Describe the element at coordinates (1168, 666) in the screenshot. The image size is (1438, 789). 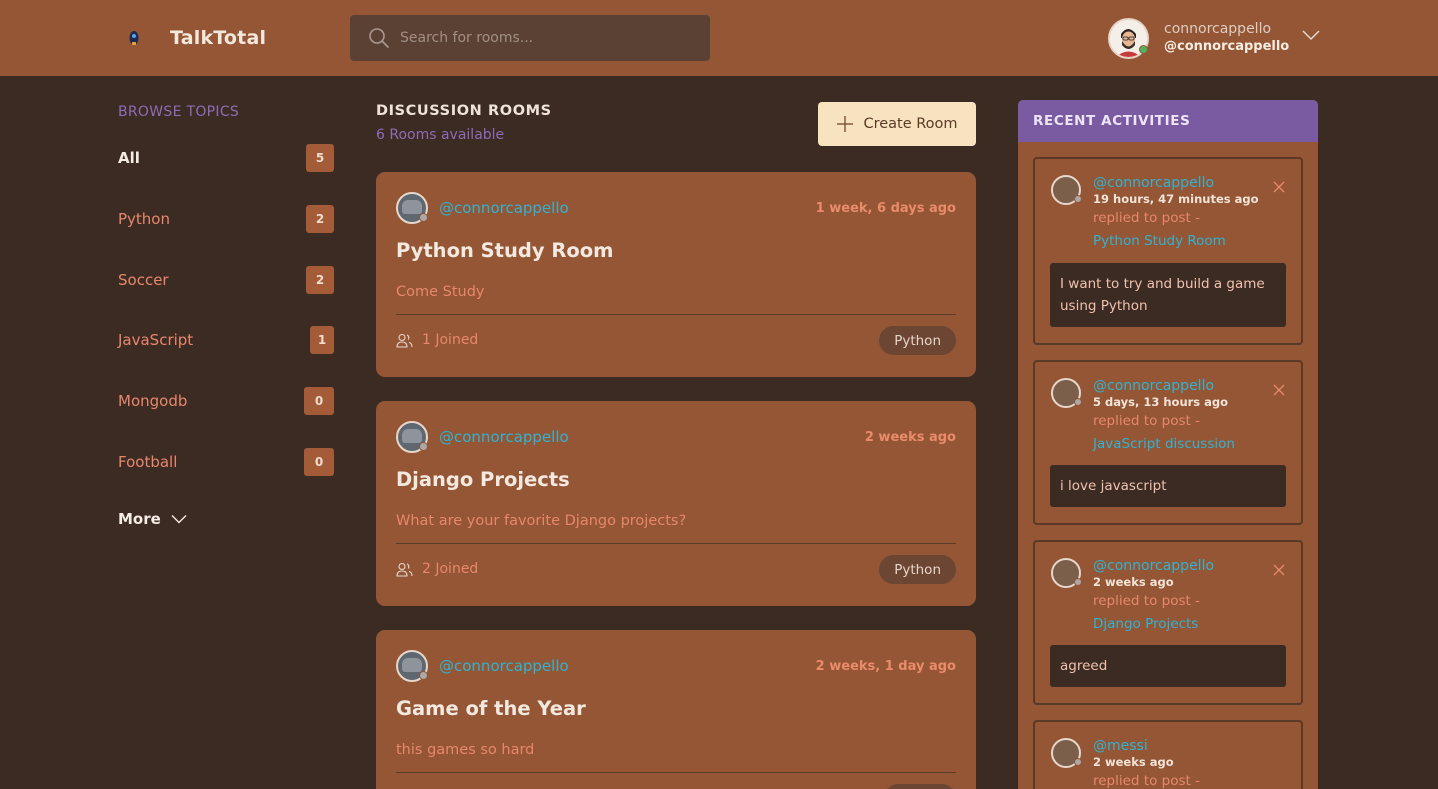
I see `activity-message: agreed` at that location.